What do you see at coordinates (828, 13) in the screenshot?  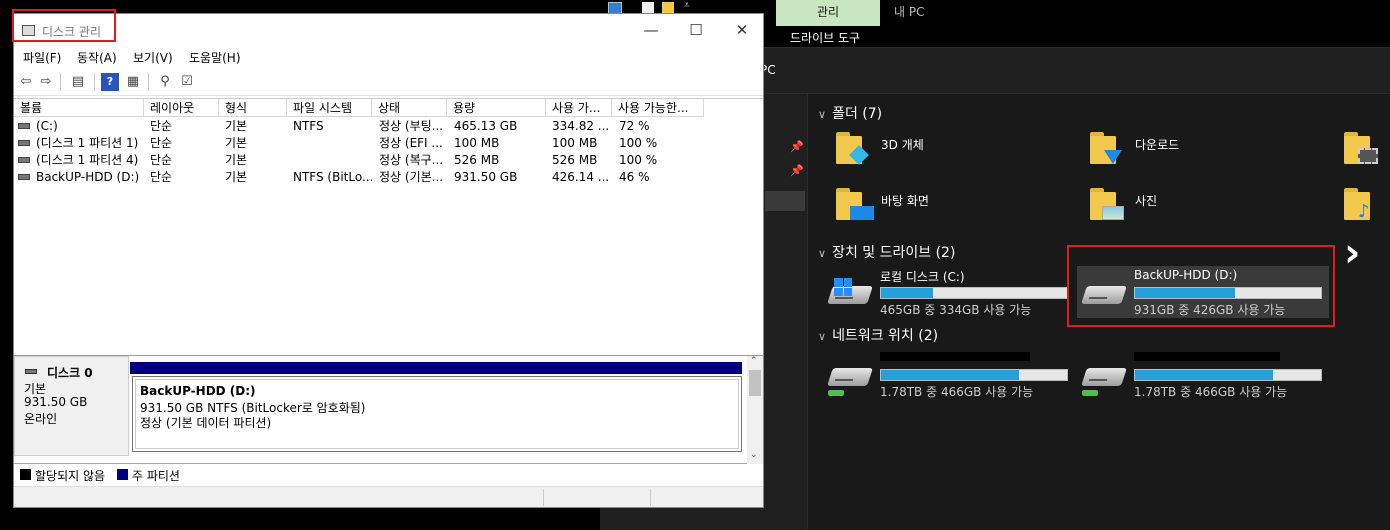 I see `tab-manage: 관리` at bounding box center [828, 13].